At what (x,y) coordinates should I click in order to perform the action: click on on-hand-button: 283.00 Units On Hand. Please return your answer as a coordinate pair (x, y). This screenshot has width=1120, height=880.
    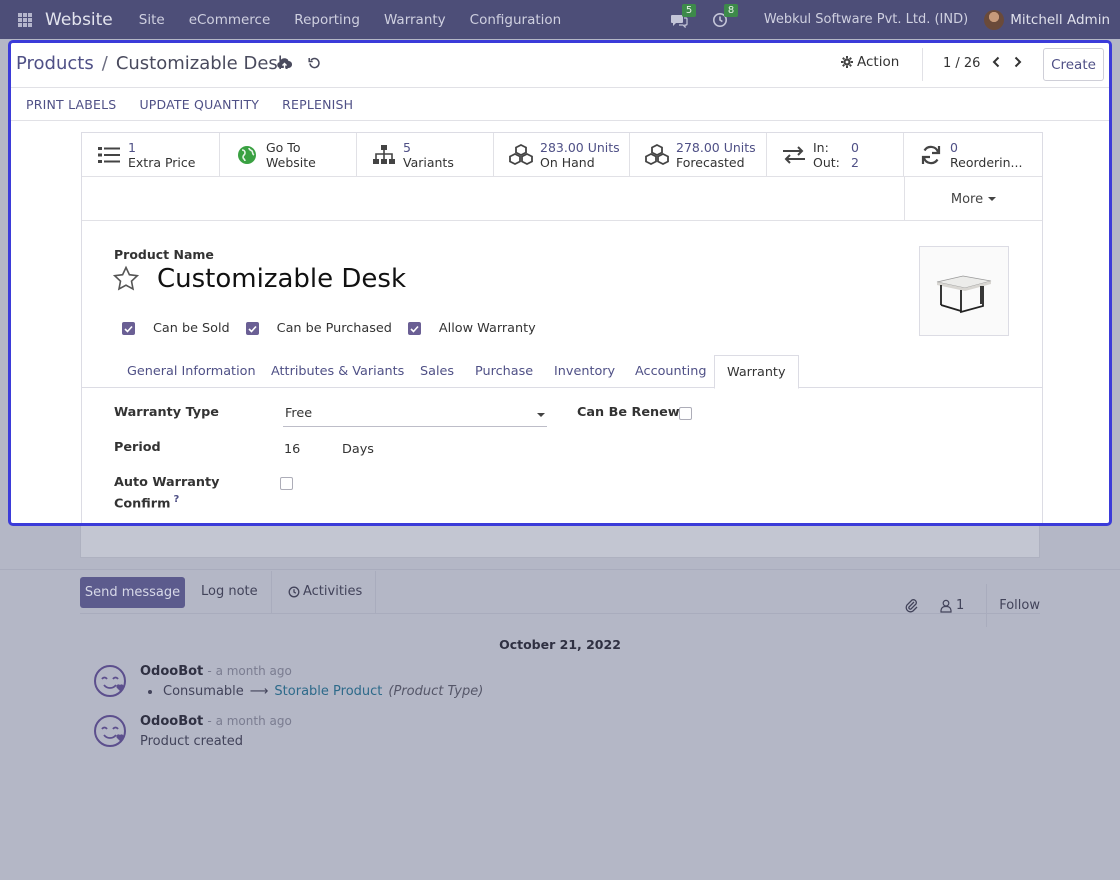
    Looking at the image, I should click on (562, 155).